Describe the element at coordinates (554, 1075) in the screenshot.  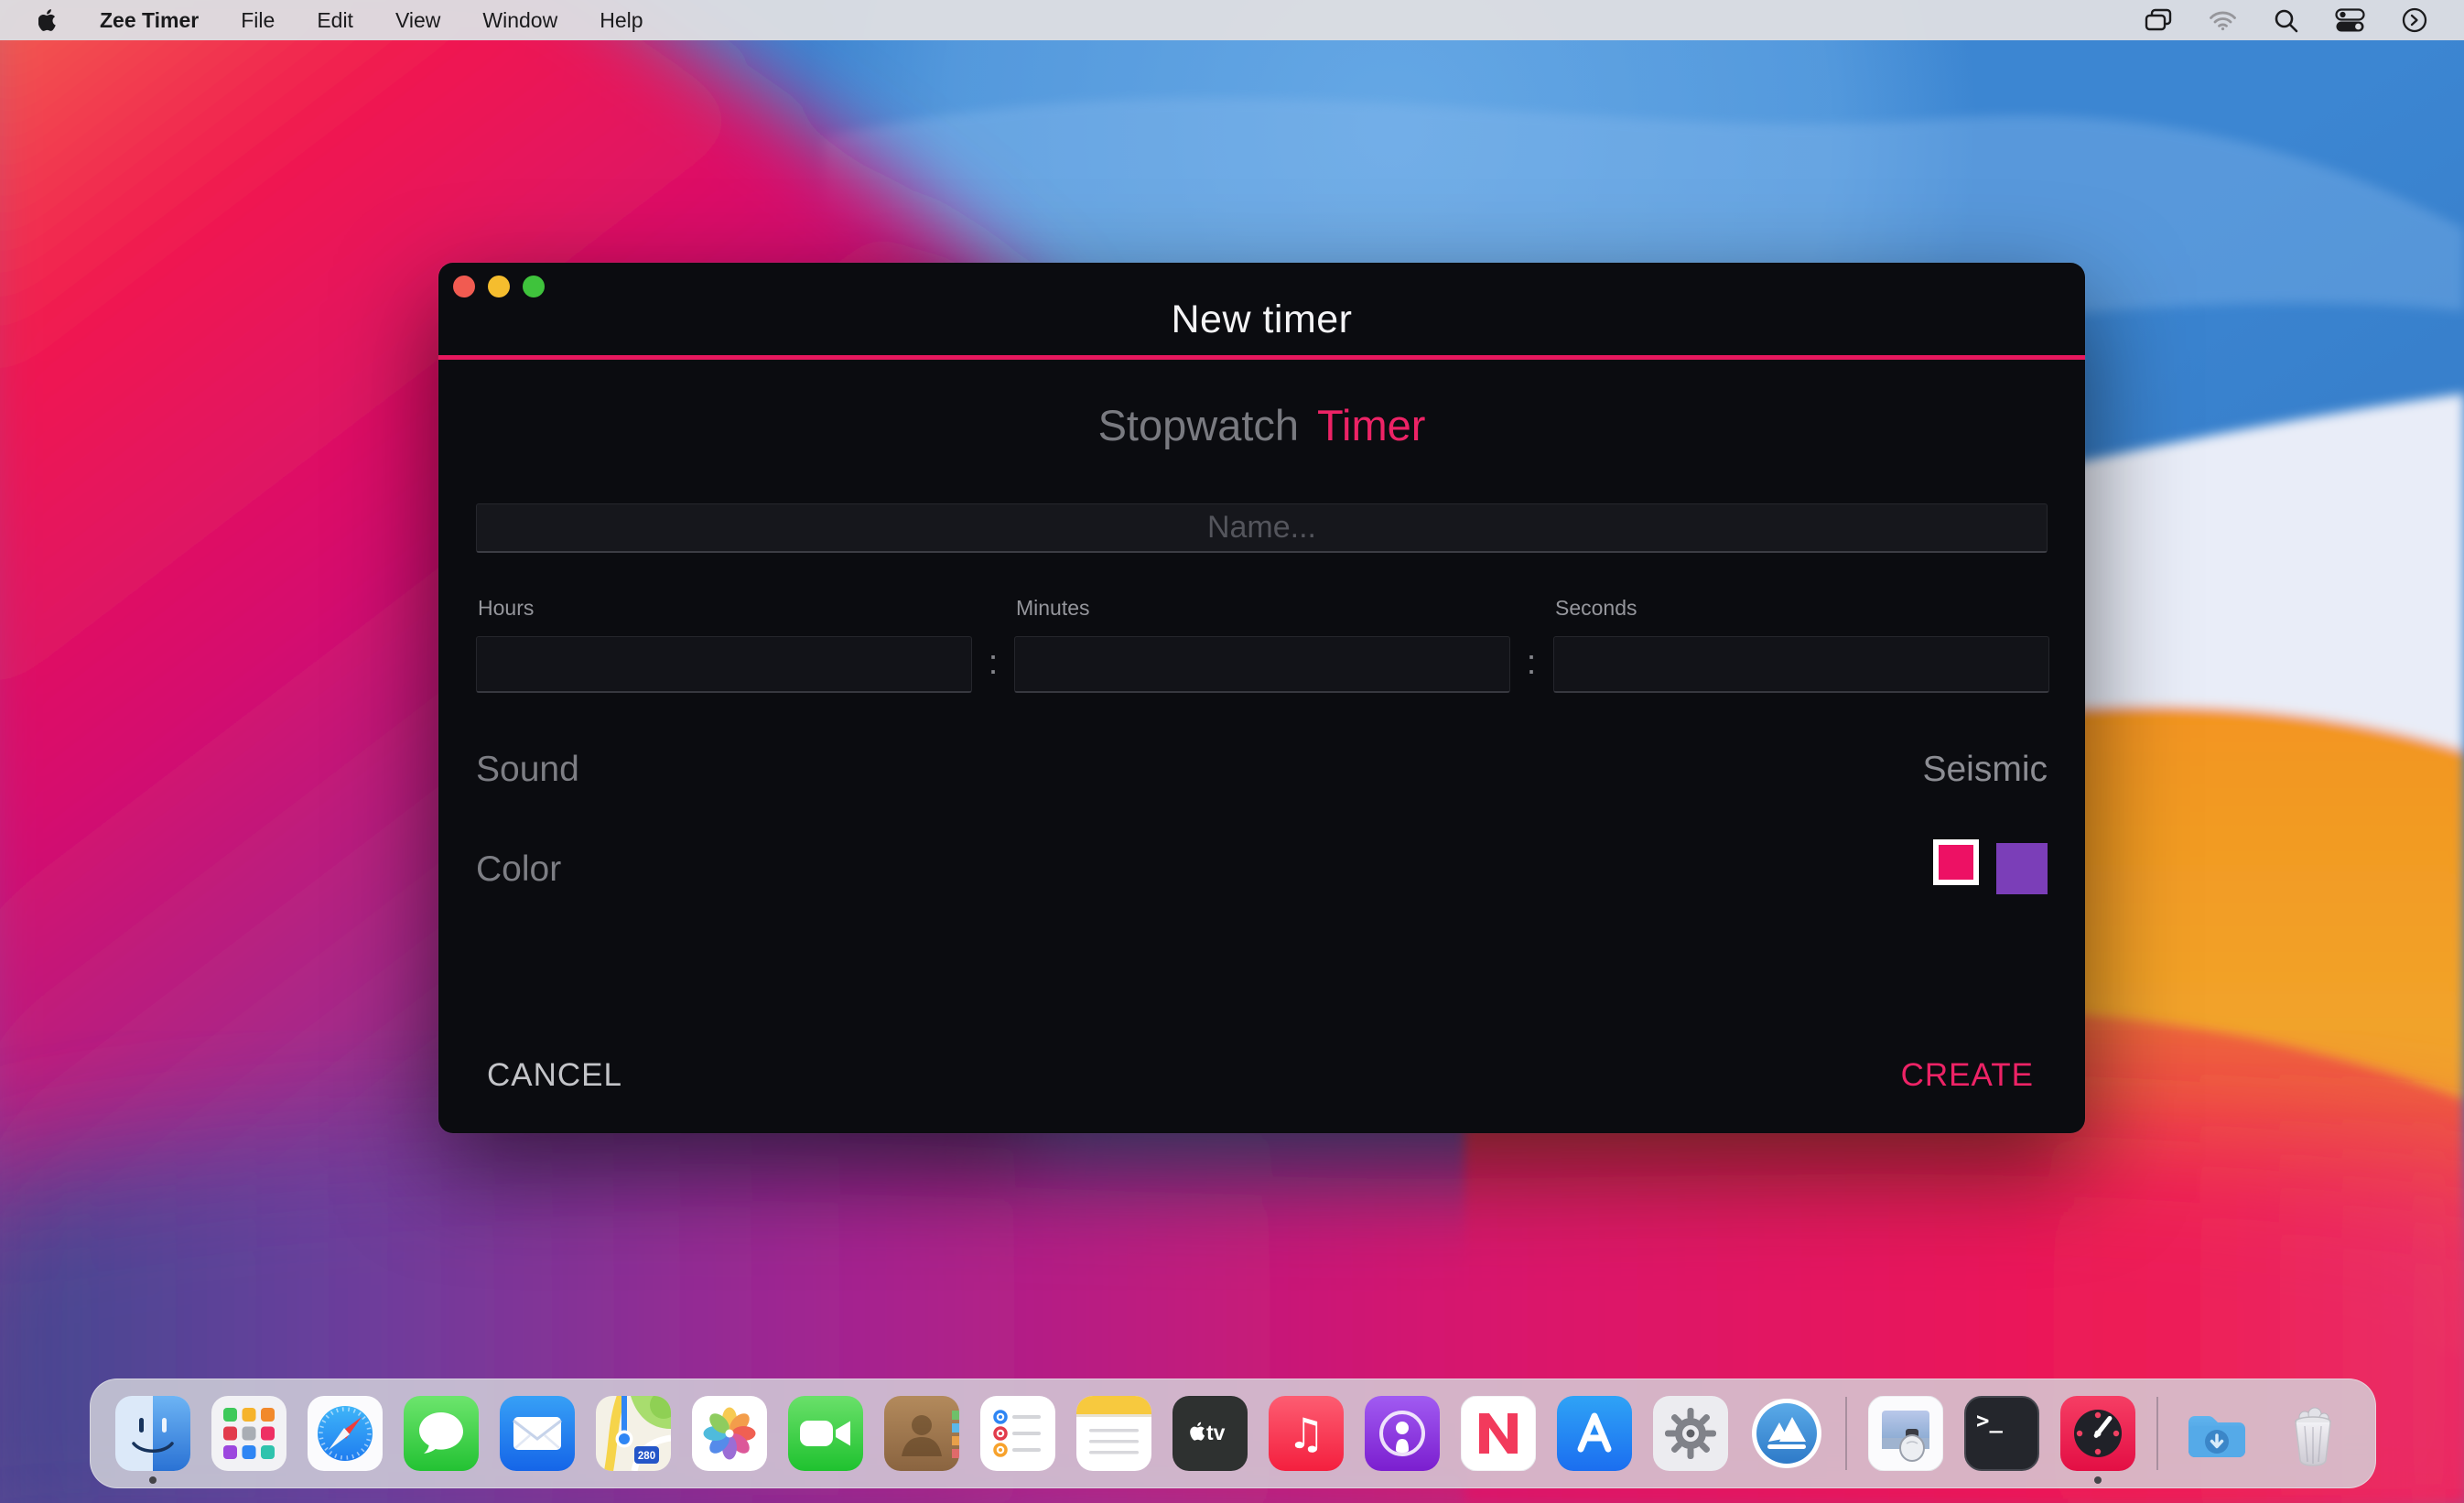
I see `cancel-button: CANCEL` at that location.